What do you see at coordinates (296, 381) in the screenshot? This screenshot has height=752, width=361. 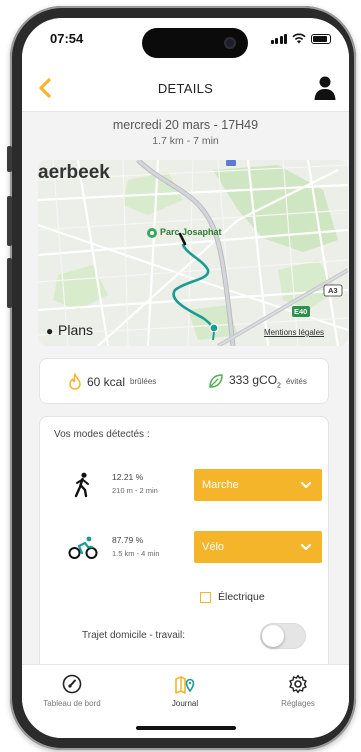 I see `co2-unit: évités` at bounding box center [296, 381].